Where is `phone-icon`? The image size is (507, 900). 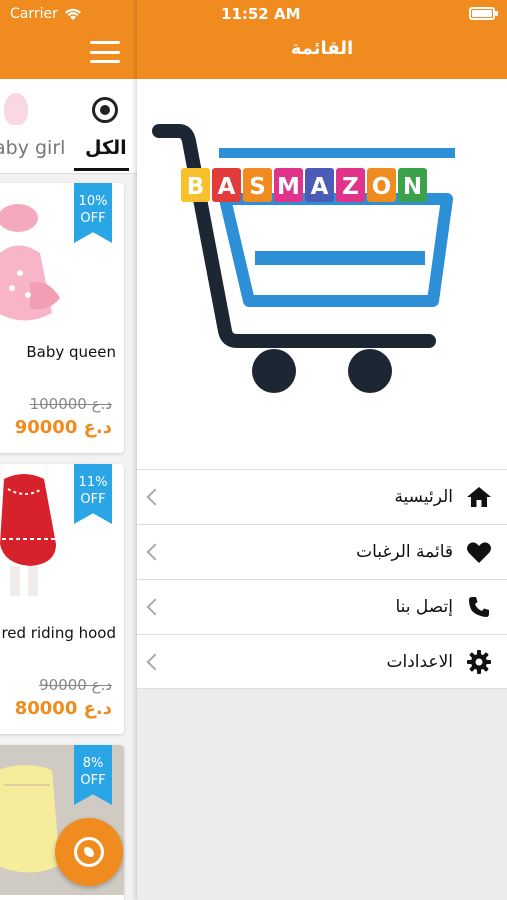
phone-icon is located at coordinates (479, 607).